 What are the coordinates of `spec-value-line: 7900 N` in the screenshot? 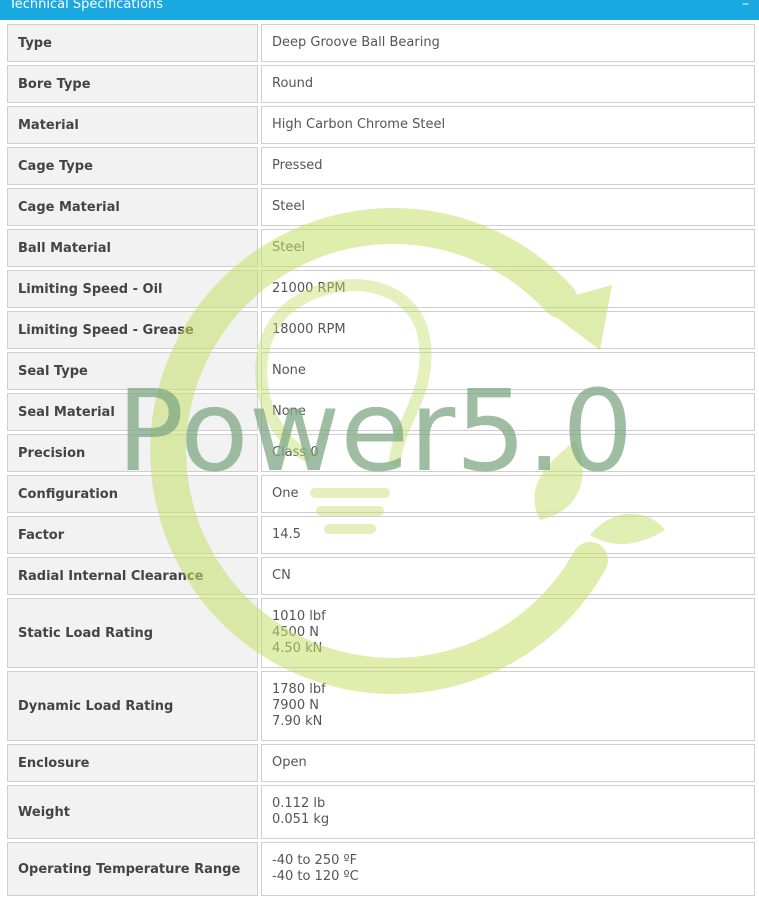 It's located at (295, 705).